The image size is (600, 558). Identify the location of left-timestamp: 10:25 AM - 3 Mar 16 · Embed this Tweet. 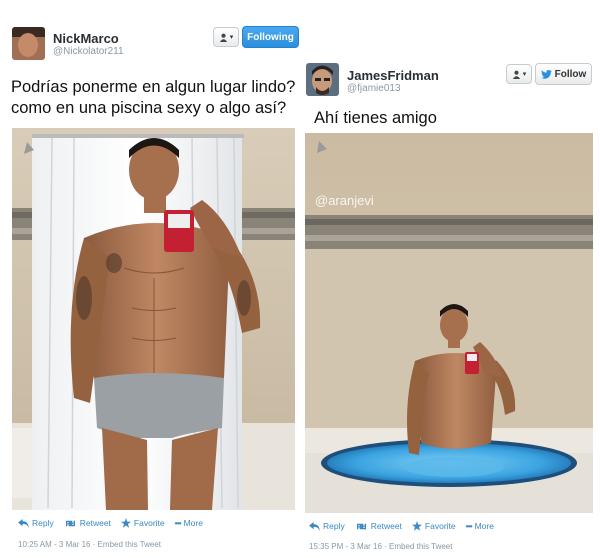
(89, 544).